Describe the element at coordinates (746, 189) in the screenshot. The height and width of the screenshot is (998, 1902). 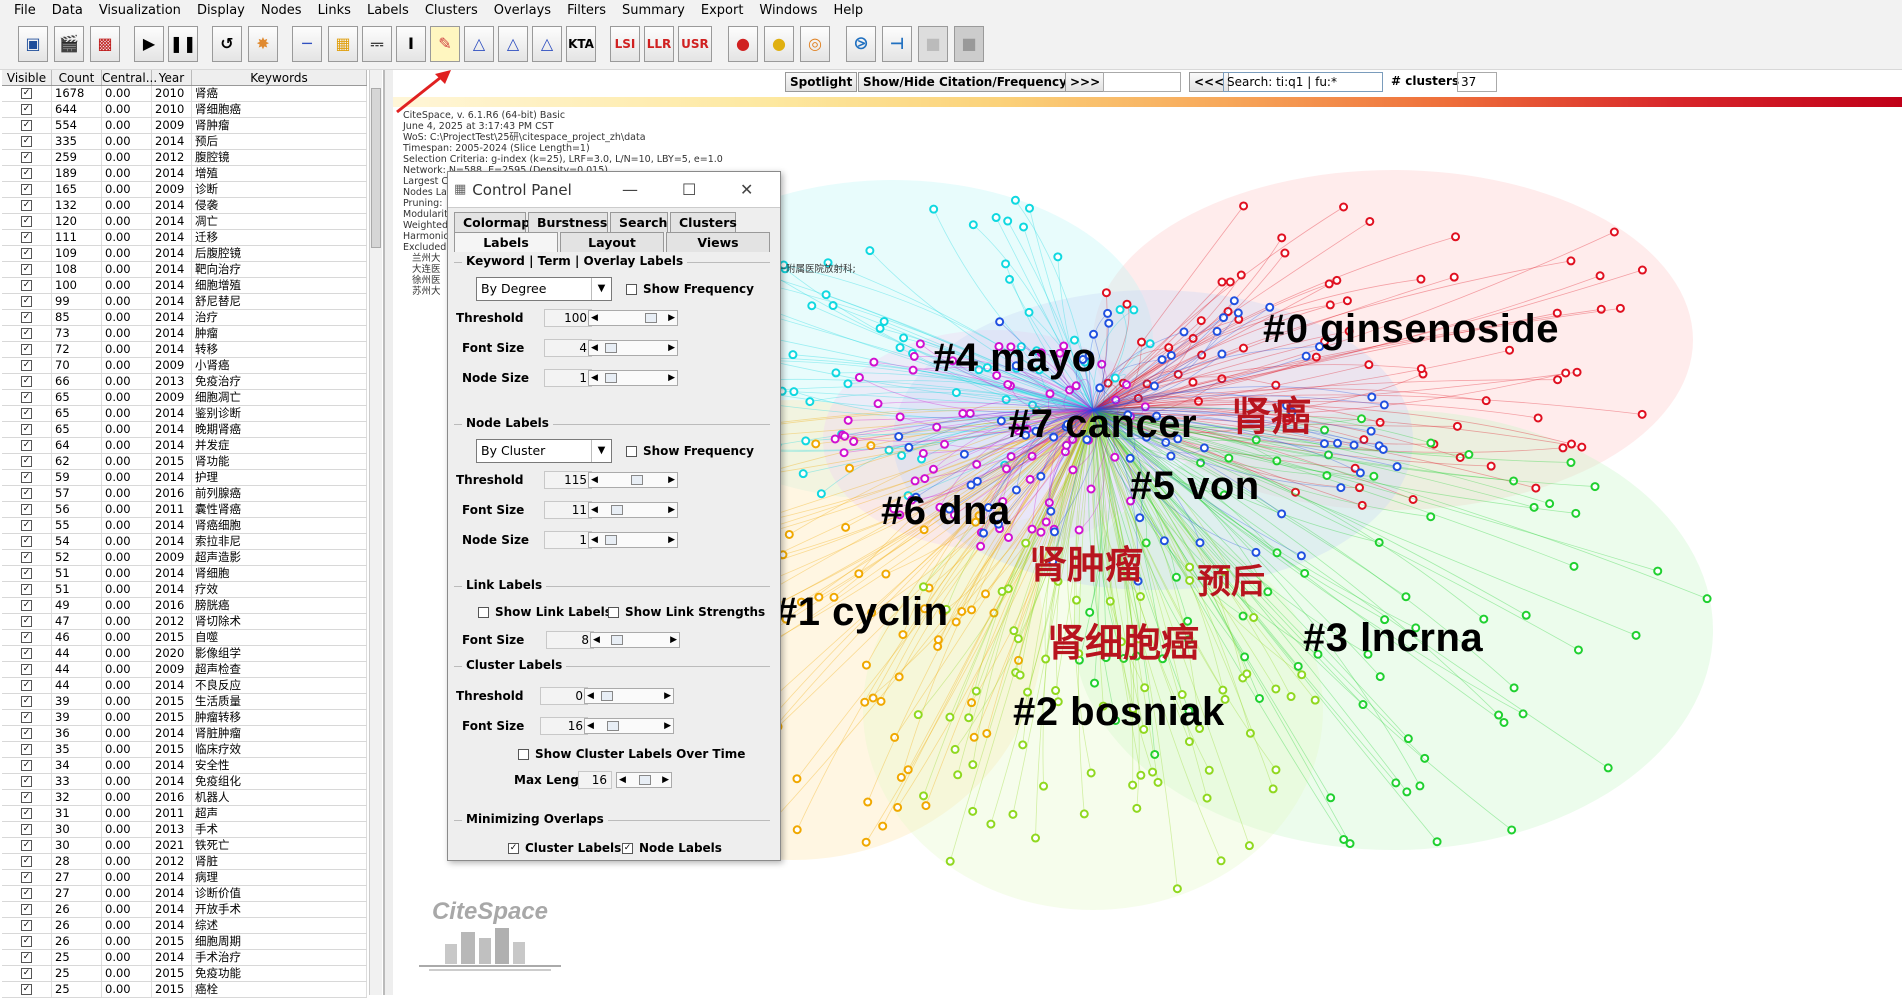
I see `close-icon: ✕` at that location.